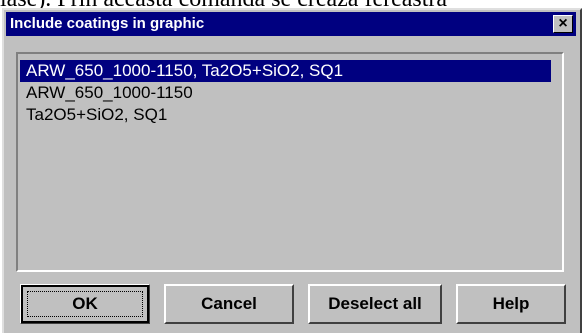 Image resolution: width=584 pixels, height=333 pixels. What do you see at coordinates (563, 24) in the screenshot?
I see `close-icon: ×` at bounding box center [563, 24].